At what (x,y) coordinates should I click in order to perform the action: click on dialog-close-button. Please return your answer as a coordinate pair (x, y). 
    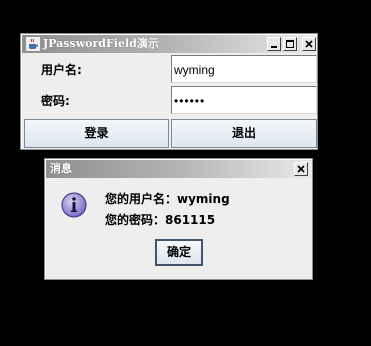
    Looking at the image, I should click on (301, 169).